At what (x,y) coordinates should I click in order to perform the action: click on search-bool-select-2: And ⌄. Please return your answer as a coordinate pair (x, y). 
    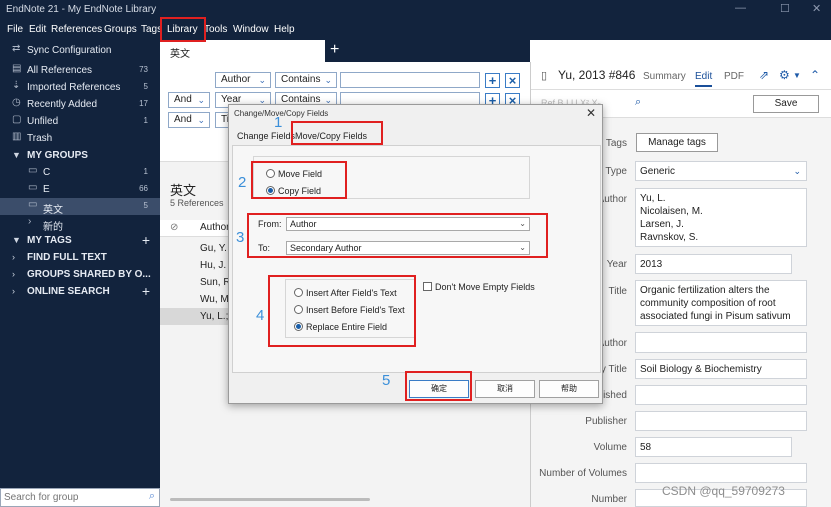
    Looking at the image, I should click on (189, 100).